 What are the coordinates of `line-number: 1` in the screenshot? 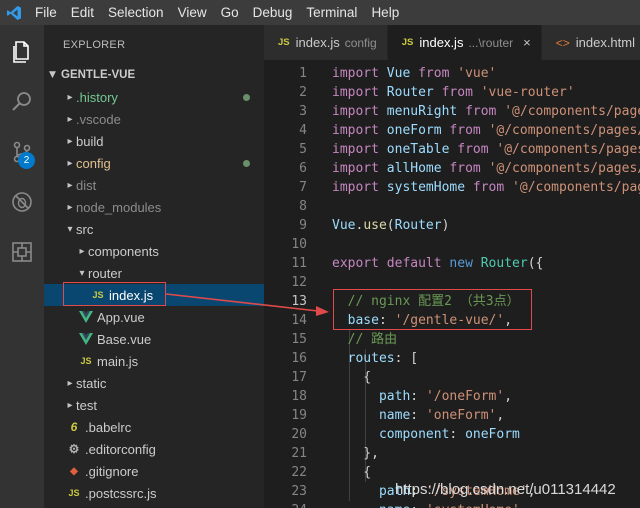 It's located at (303, 73).